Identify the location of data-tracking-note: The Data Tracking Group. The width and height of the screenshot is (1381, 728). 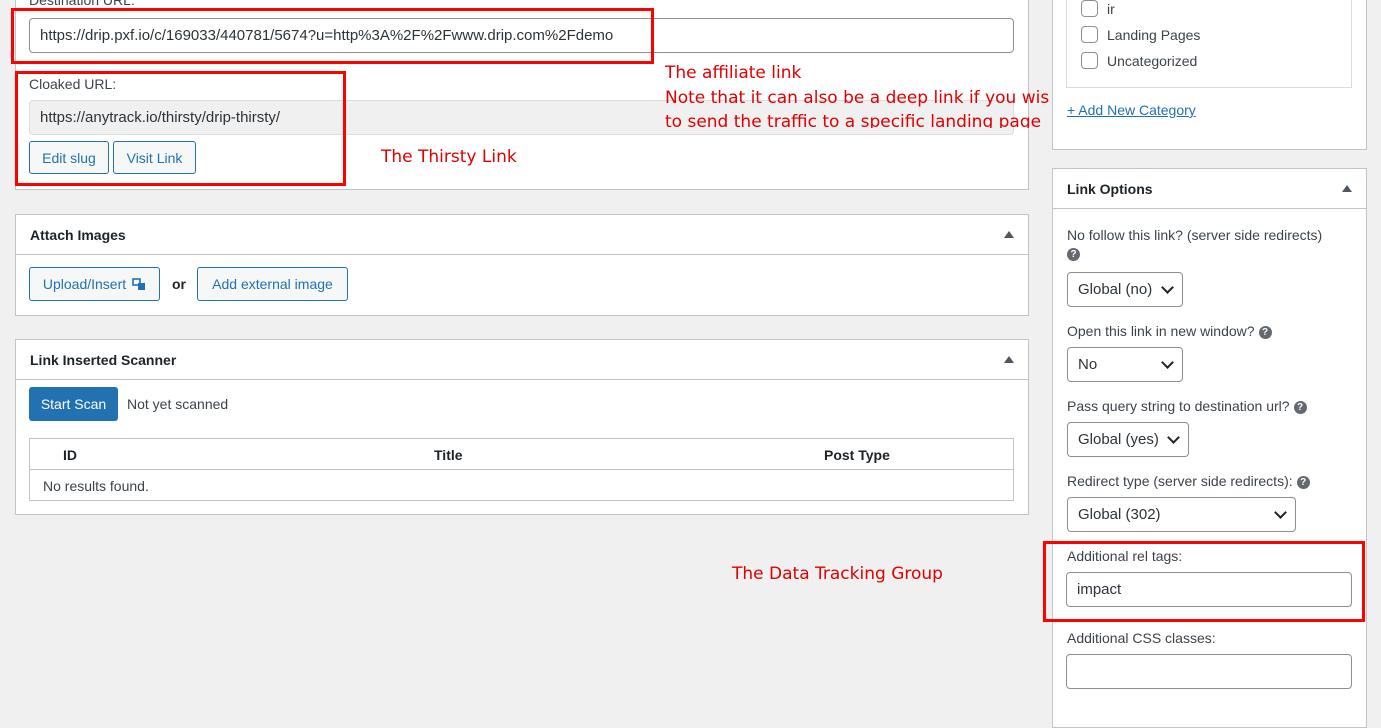
(837, 574).